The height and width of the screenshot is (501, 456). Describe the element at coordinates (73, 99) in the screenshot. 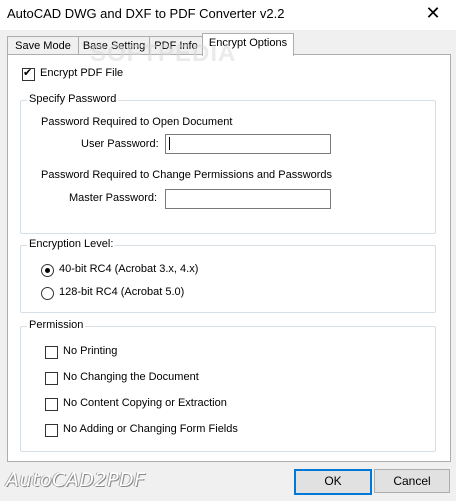

I see `specify-password-title: Specify Password` at that location.